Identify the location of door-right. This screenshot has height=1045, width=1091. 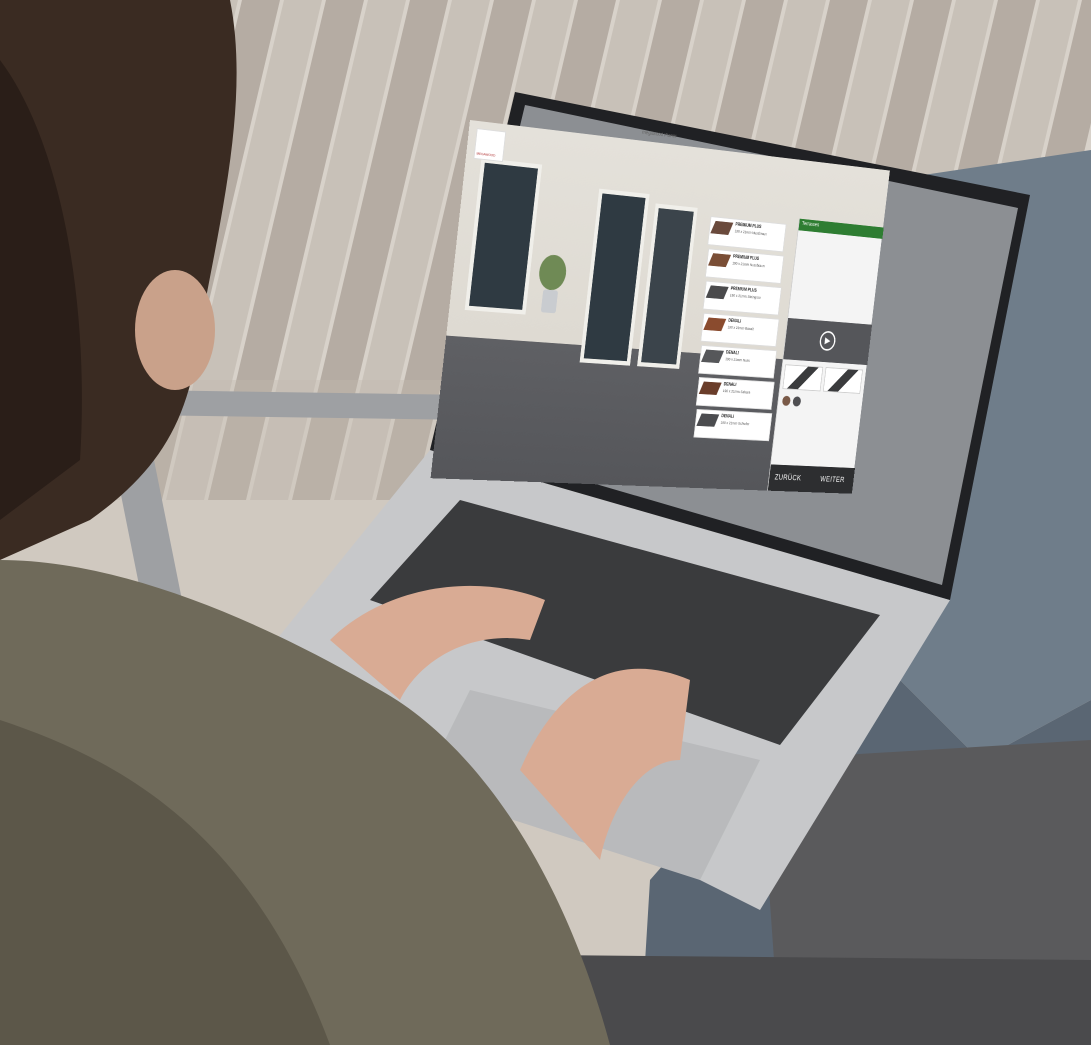
(667, 286).